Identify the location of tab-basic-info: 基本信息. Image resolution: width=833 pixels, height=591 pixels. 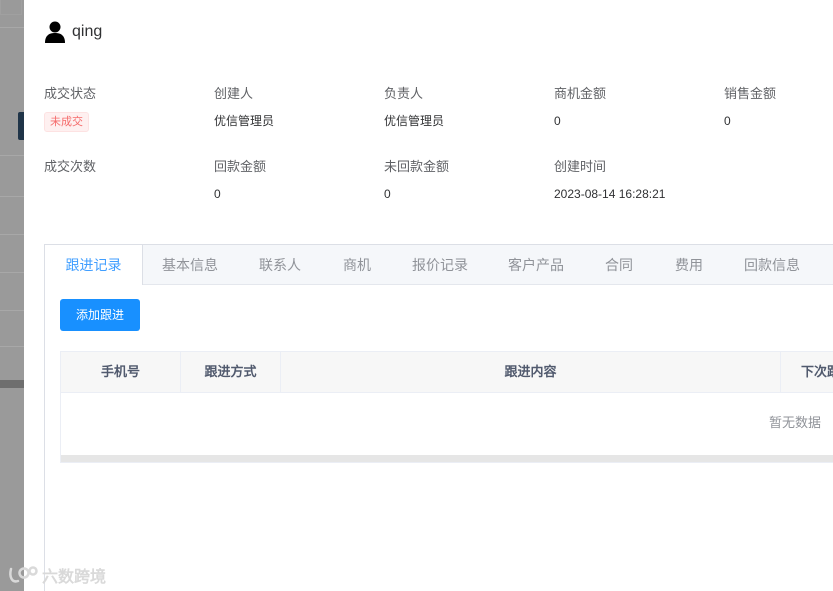
(190, 264).